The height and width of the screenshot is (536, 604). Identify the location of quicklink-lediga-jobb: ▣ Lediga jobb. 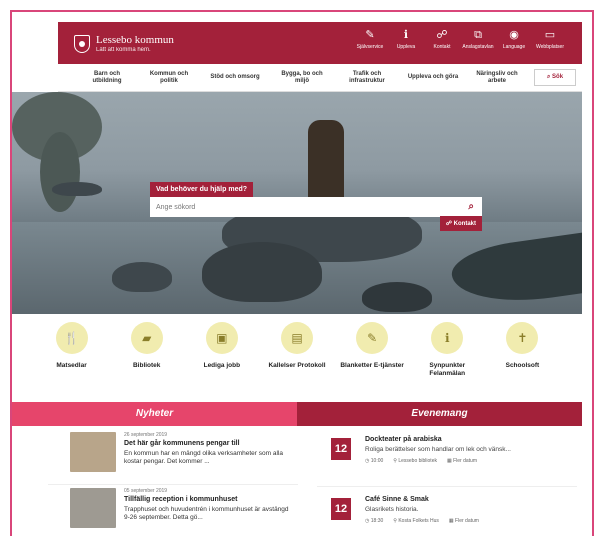
(222, 346).